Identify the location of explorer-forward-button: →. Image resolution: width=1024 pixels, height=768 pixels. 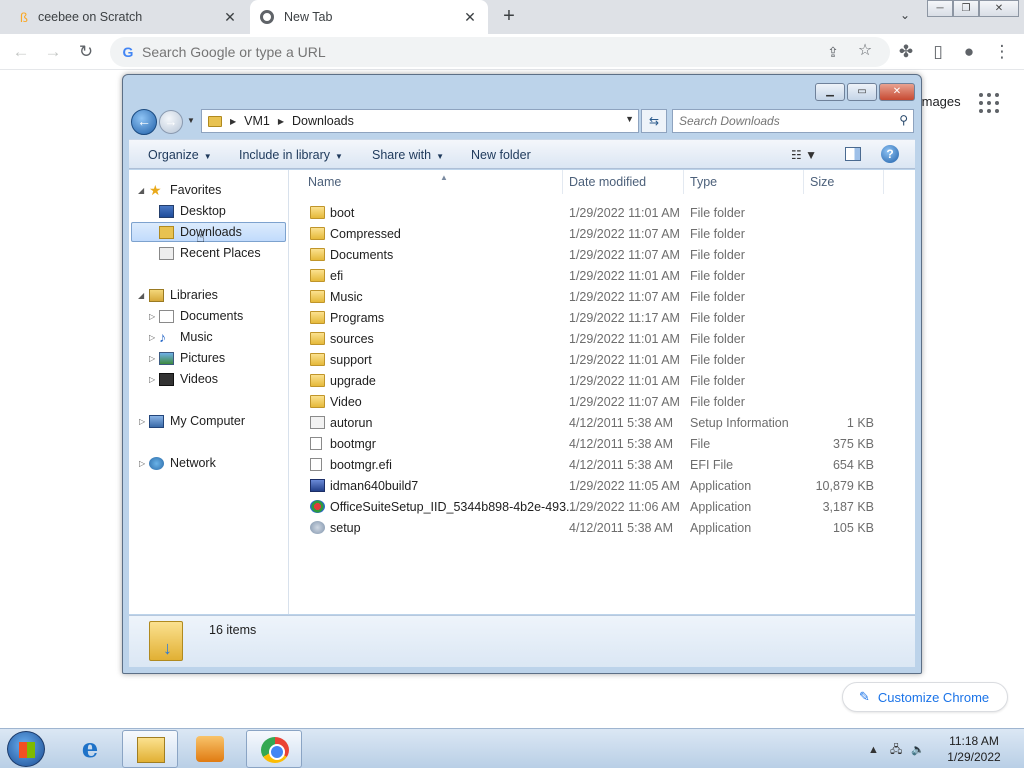
(171, 122).